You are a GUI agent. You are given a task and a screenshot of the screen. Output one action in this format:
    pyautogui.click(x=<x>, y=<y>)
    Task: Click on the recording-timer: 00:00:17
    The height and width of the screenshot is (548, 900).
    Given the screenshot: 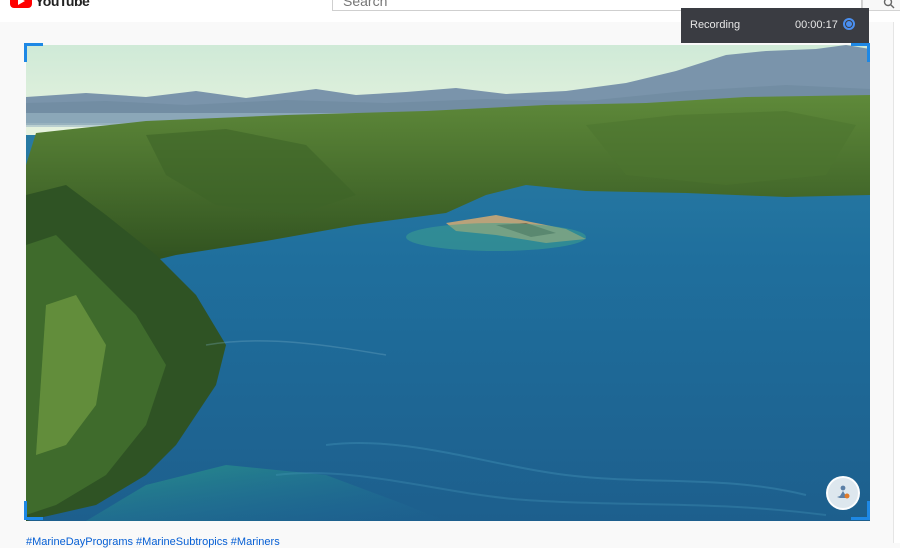 What is the action you would take?
    pyautogui.click(x=816, y=25)
    